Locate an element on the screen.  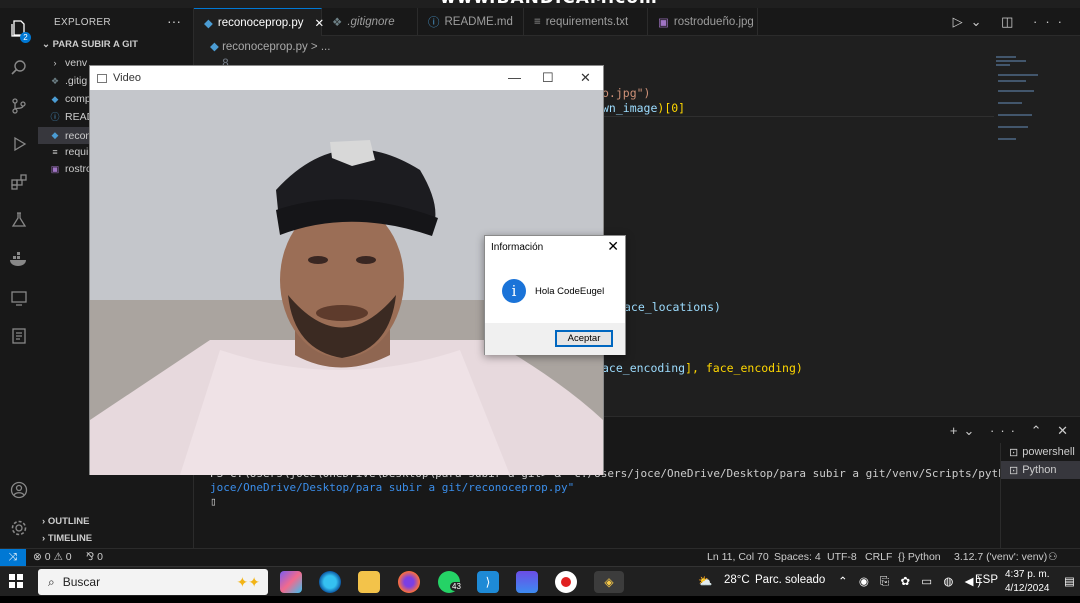
tab-label: README.md is located at coordinates (478, 22).